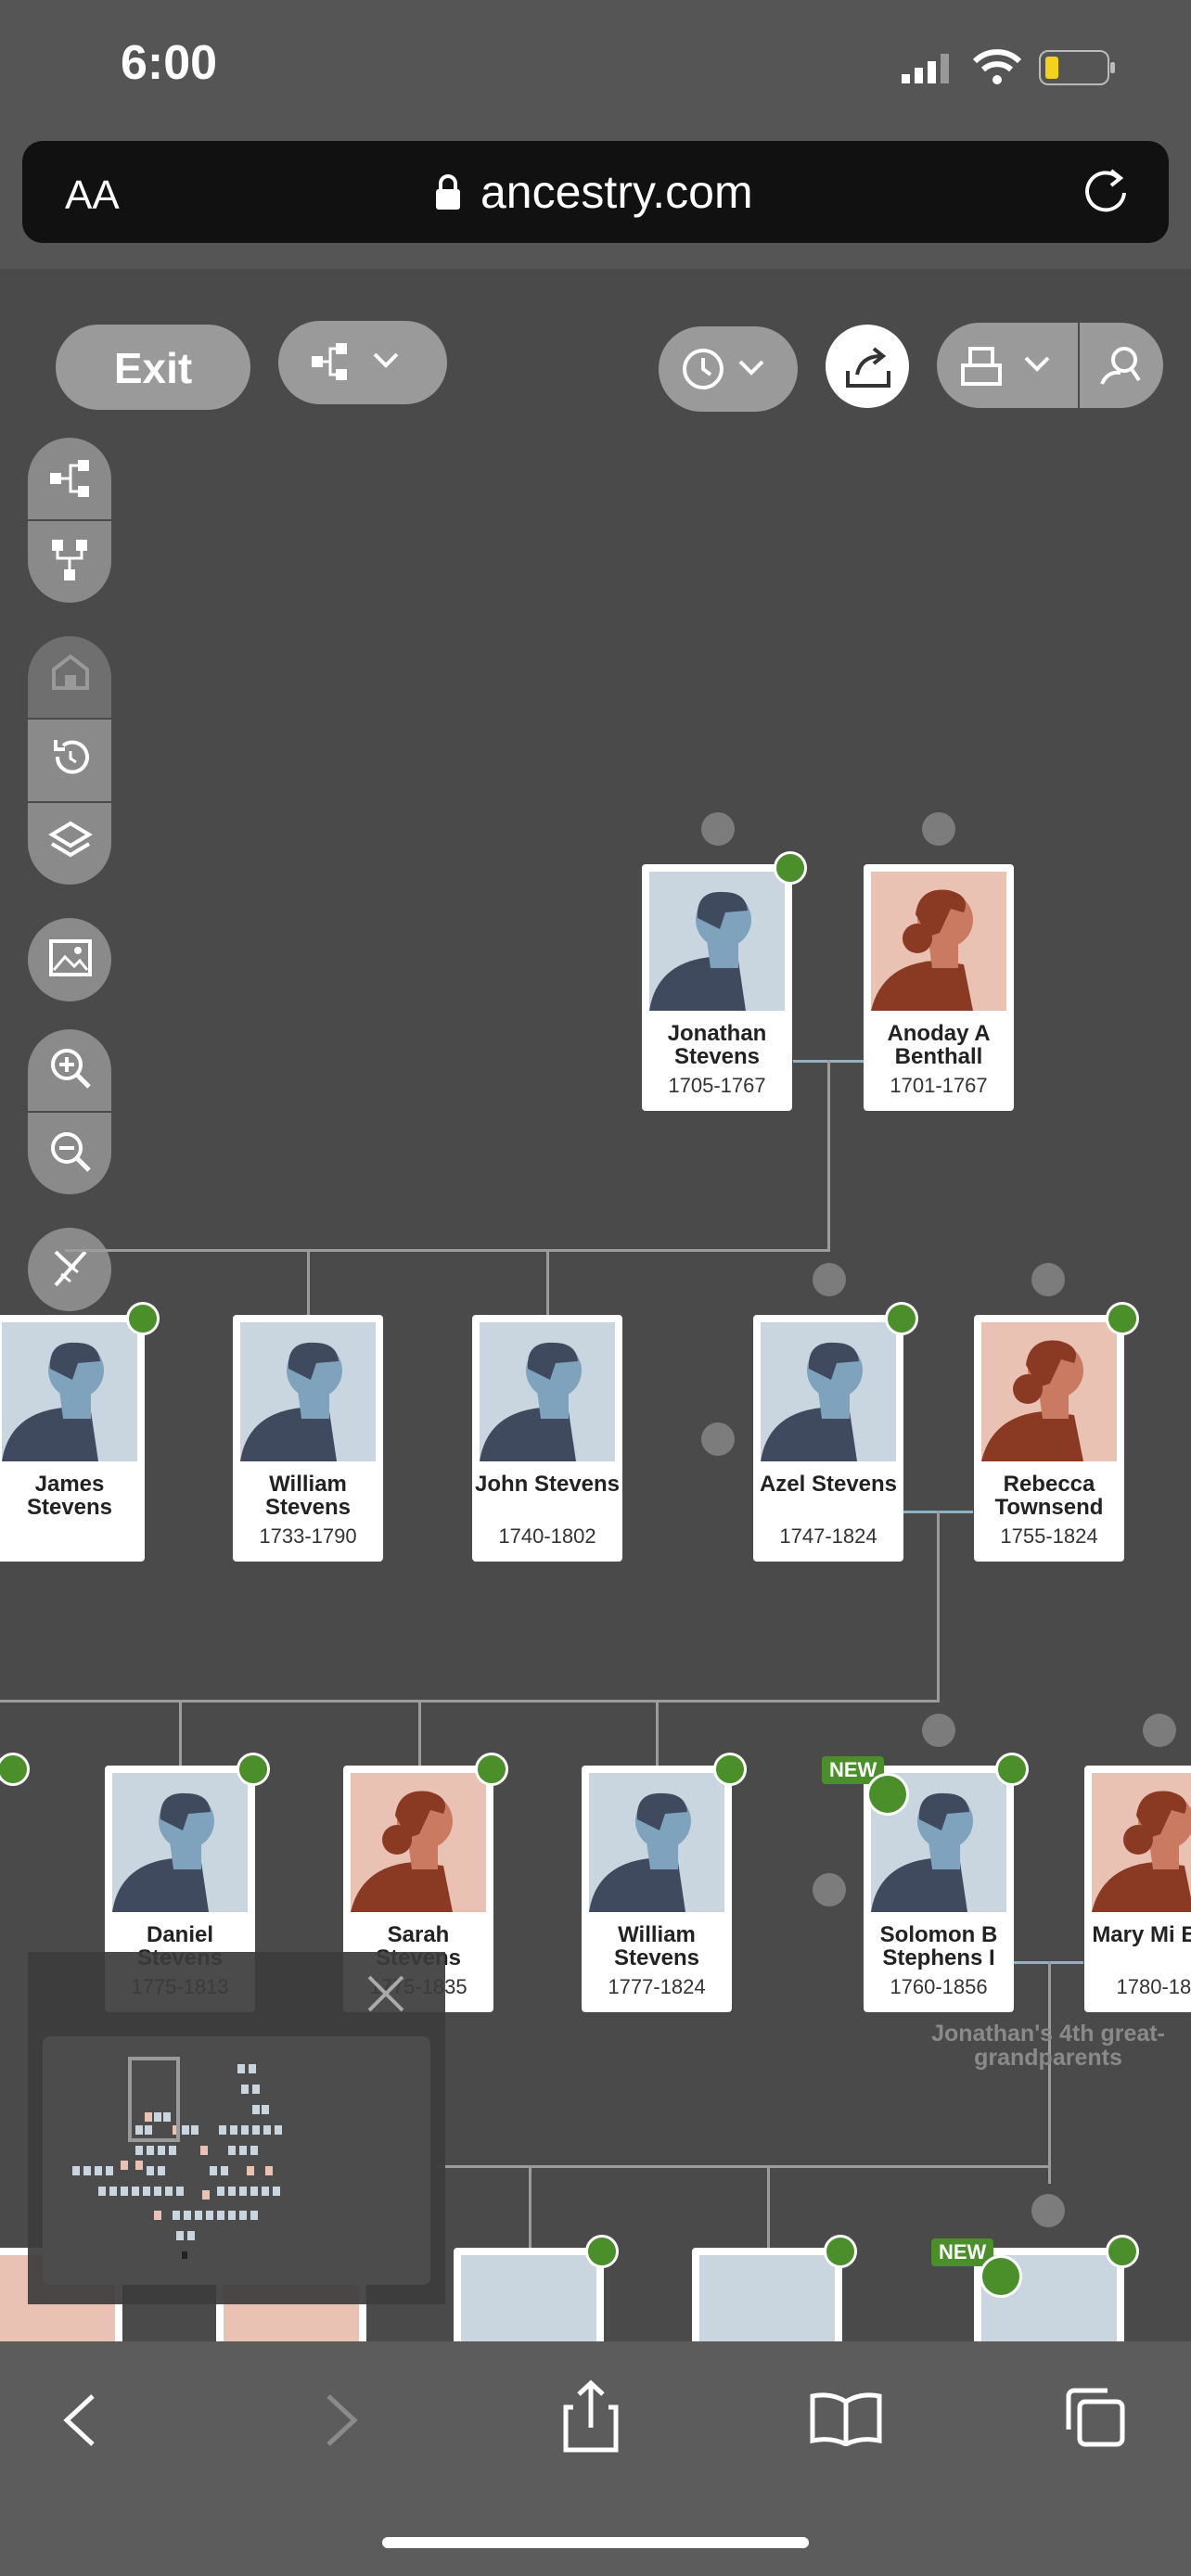 This screenshot has width=1191, height=2576. I want to click on person-card-james: James Stevens, so click(72, 1438).